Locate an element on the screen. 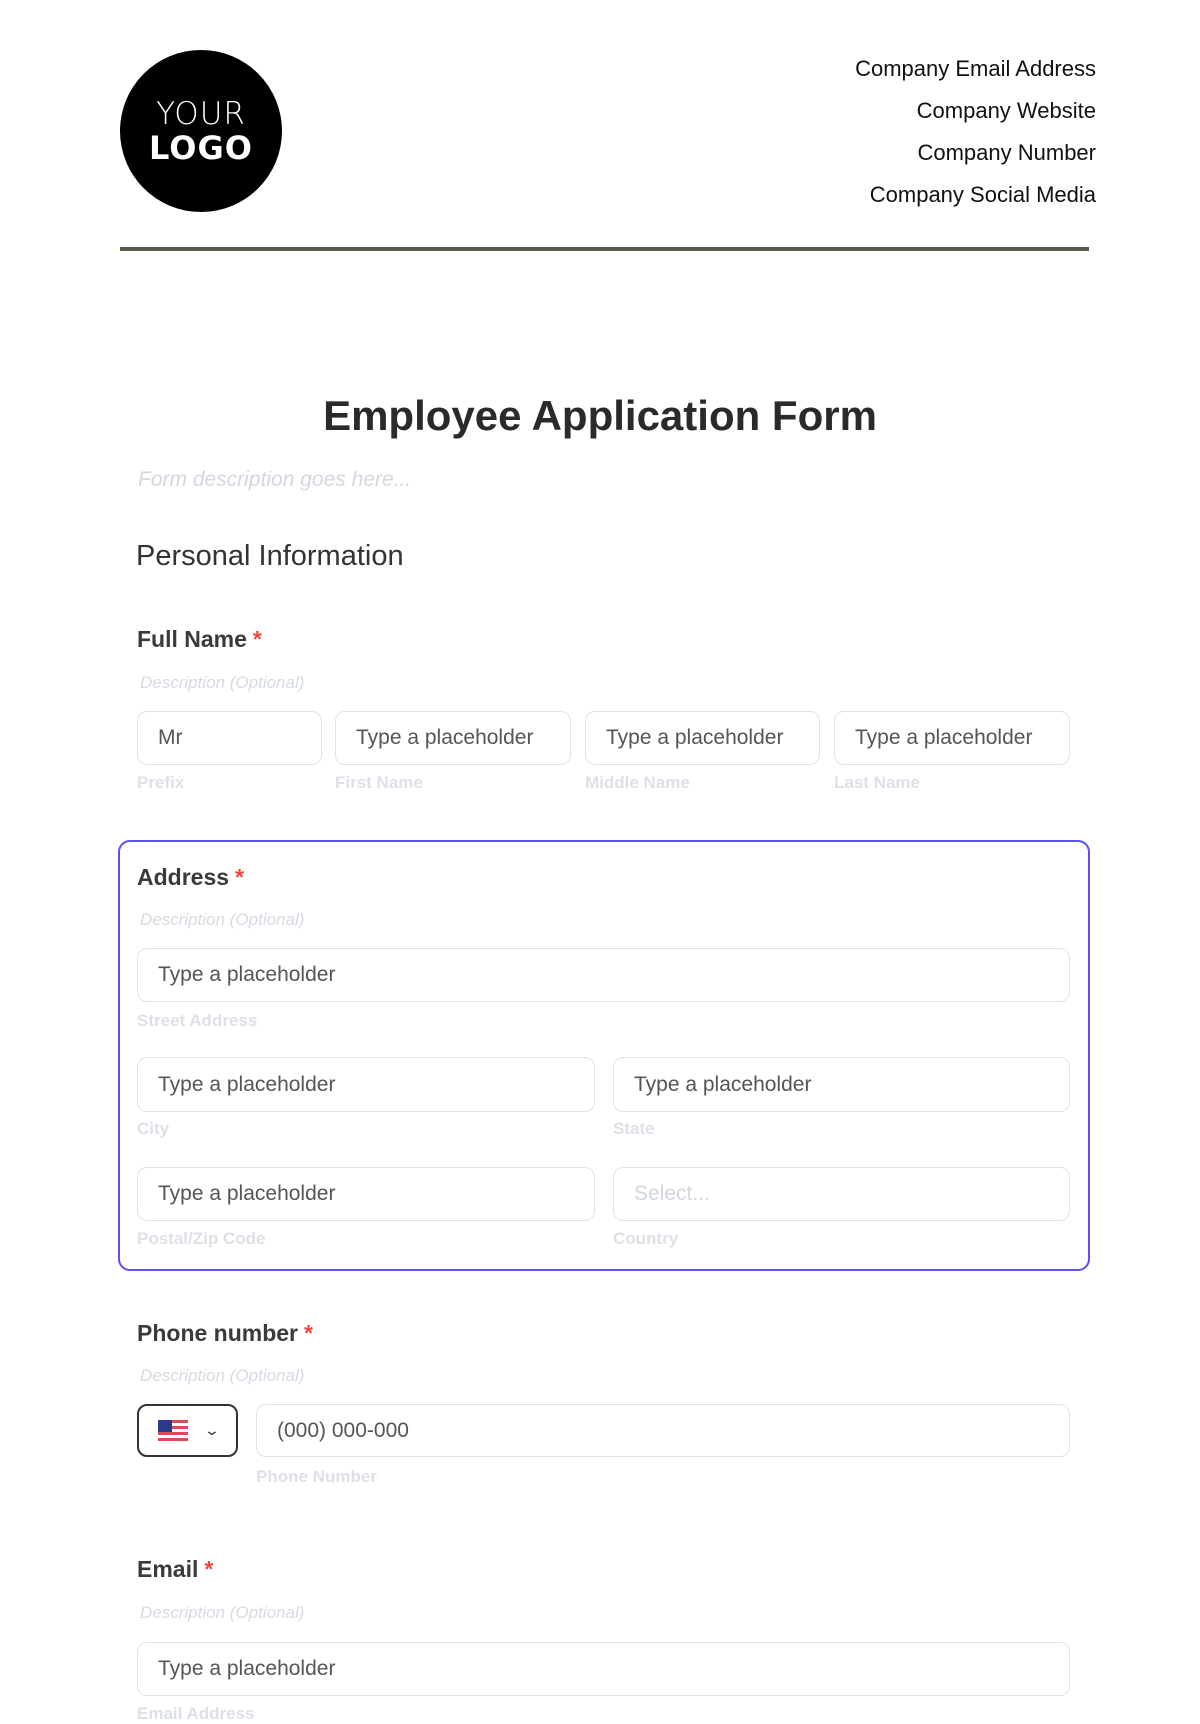  us-flag-icon is located at coordinates (172, 1430).